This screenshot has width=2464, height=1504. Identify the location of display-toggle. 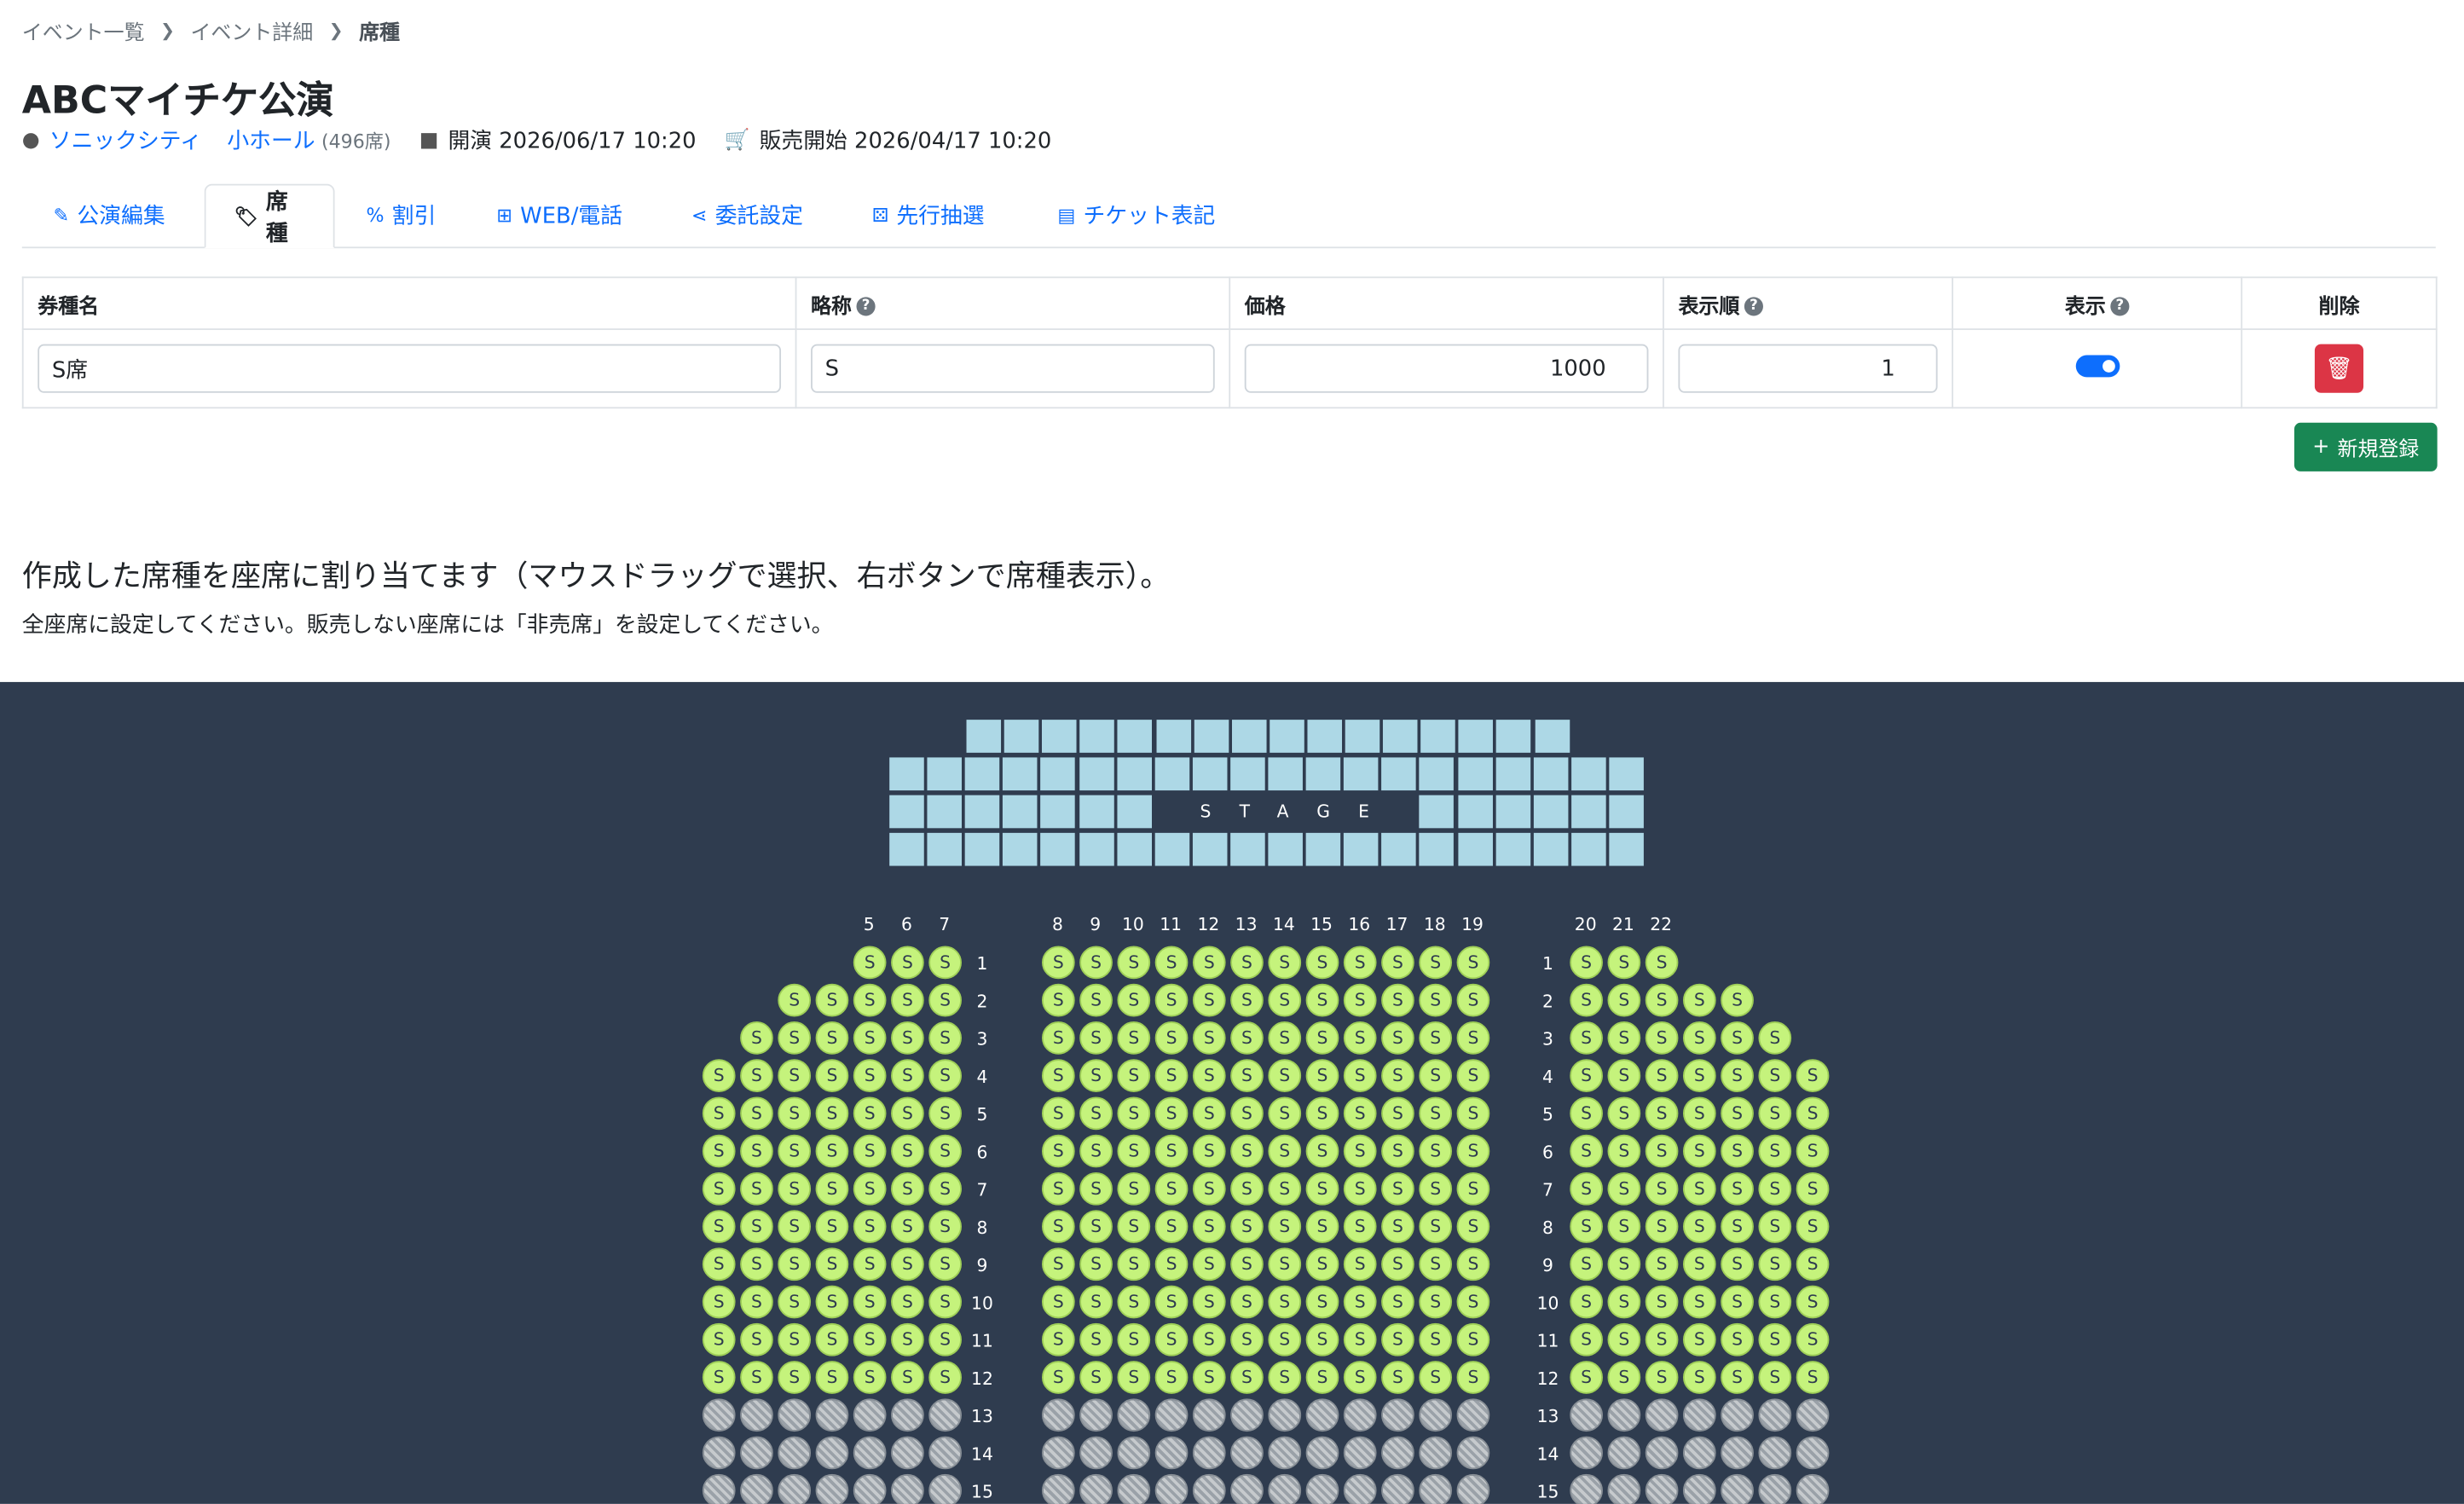
(2097, 365).